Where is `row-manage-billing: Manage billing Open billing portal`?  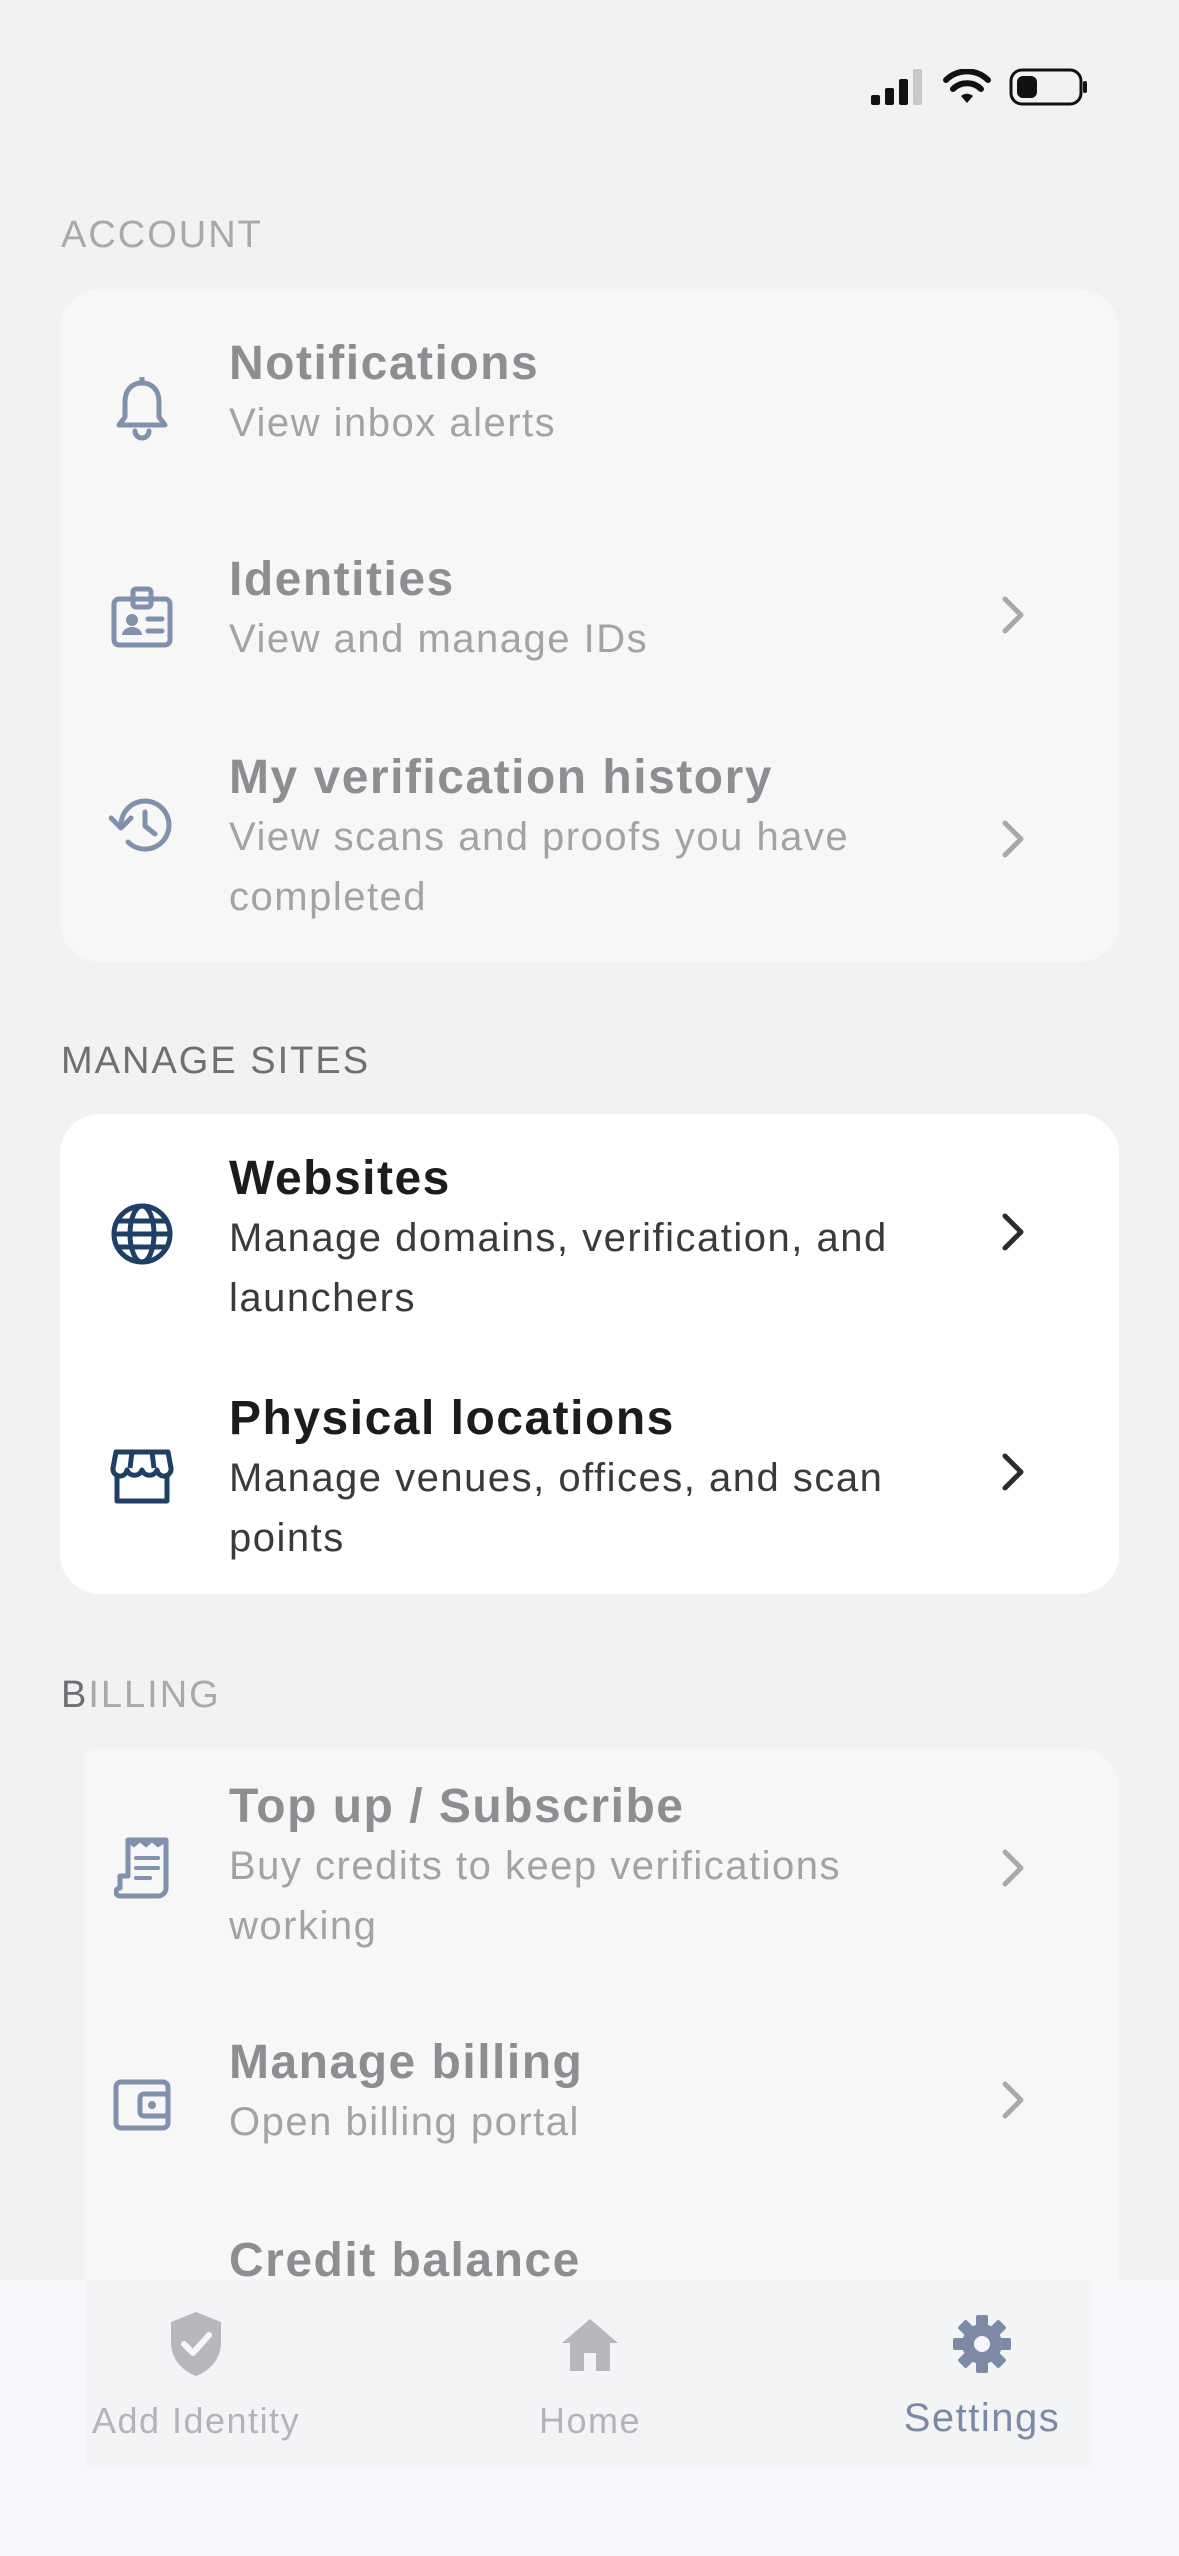 row-manage-billing: Manage billing Open billing portal is located at coordinates (589, 2099).